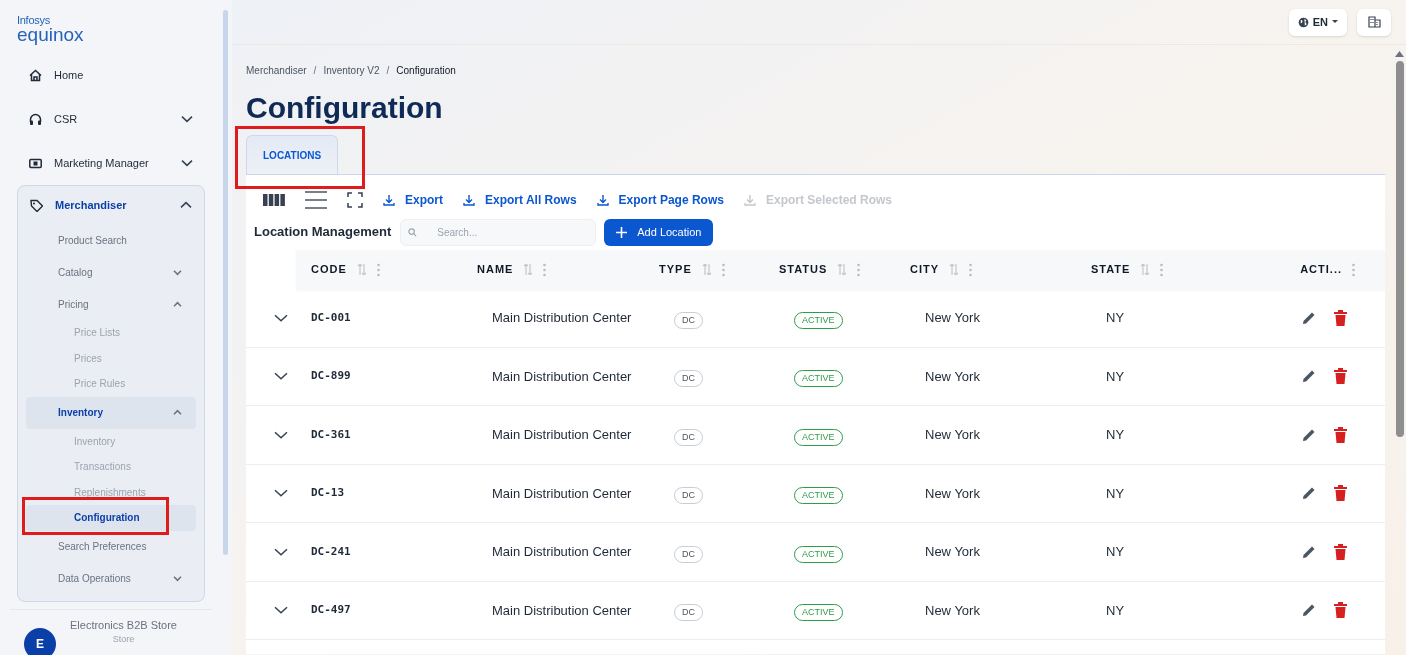  What do you see at coordinates (660, 200) in the screenshot?
I see `export-button: Export Page Rows` at bounding box center [660, 200].